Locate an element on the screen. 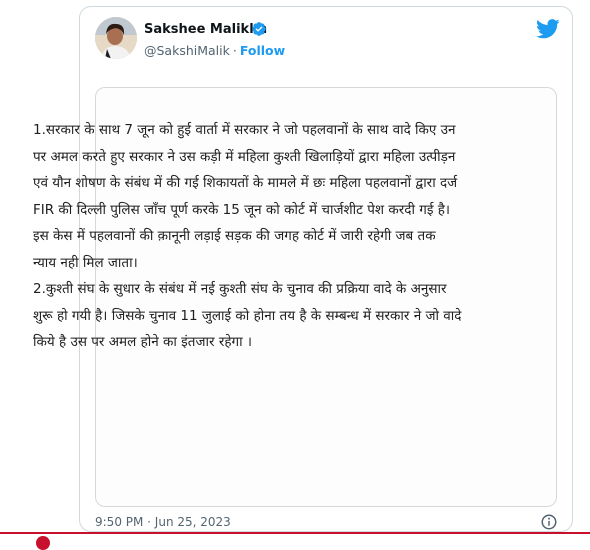 The image size is (590, 550). notification-badge is located at coordinates (43, 543).